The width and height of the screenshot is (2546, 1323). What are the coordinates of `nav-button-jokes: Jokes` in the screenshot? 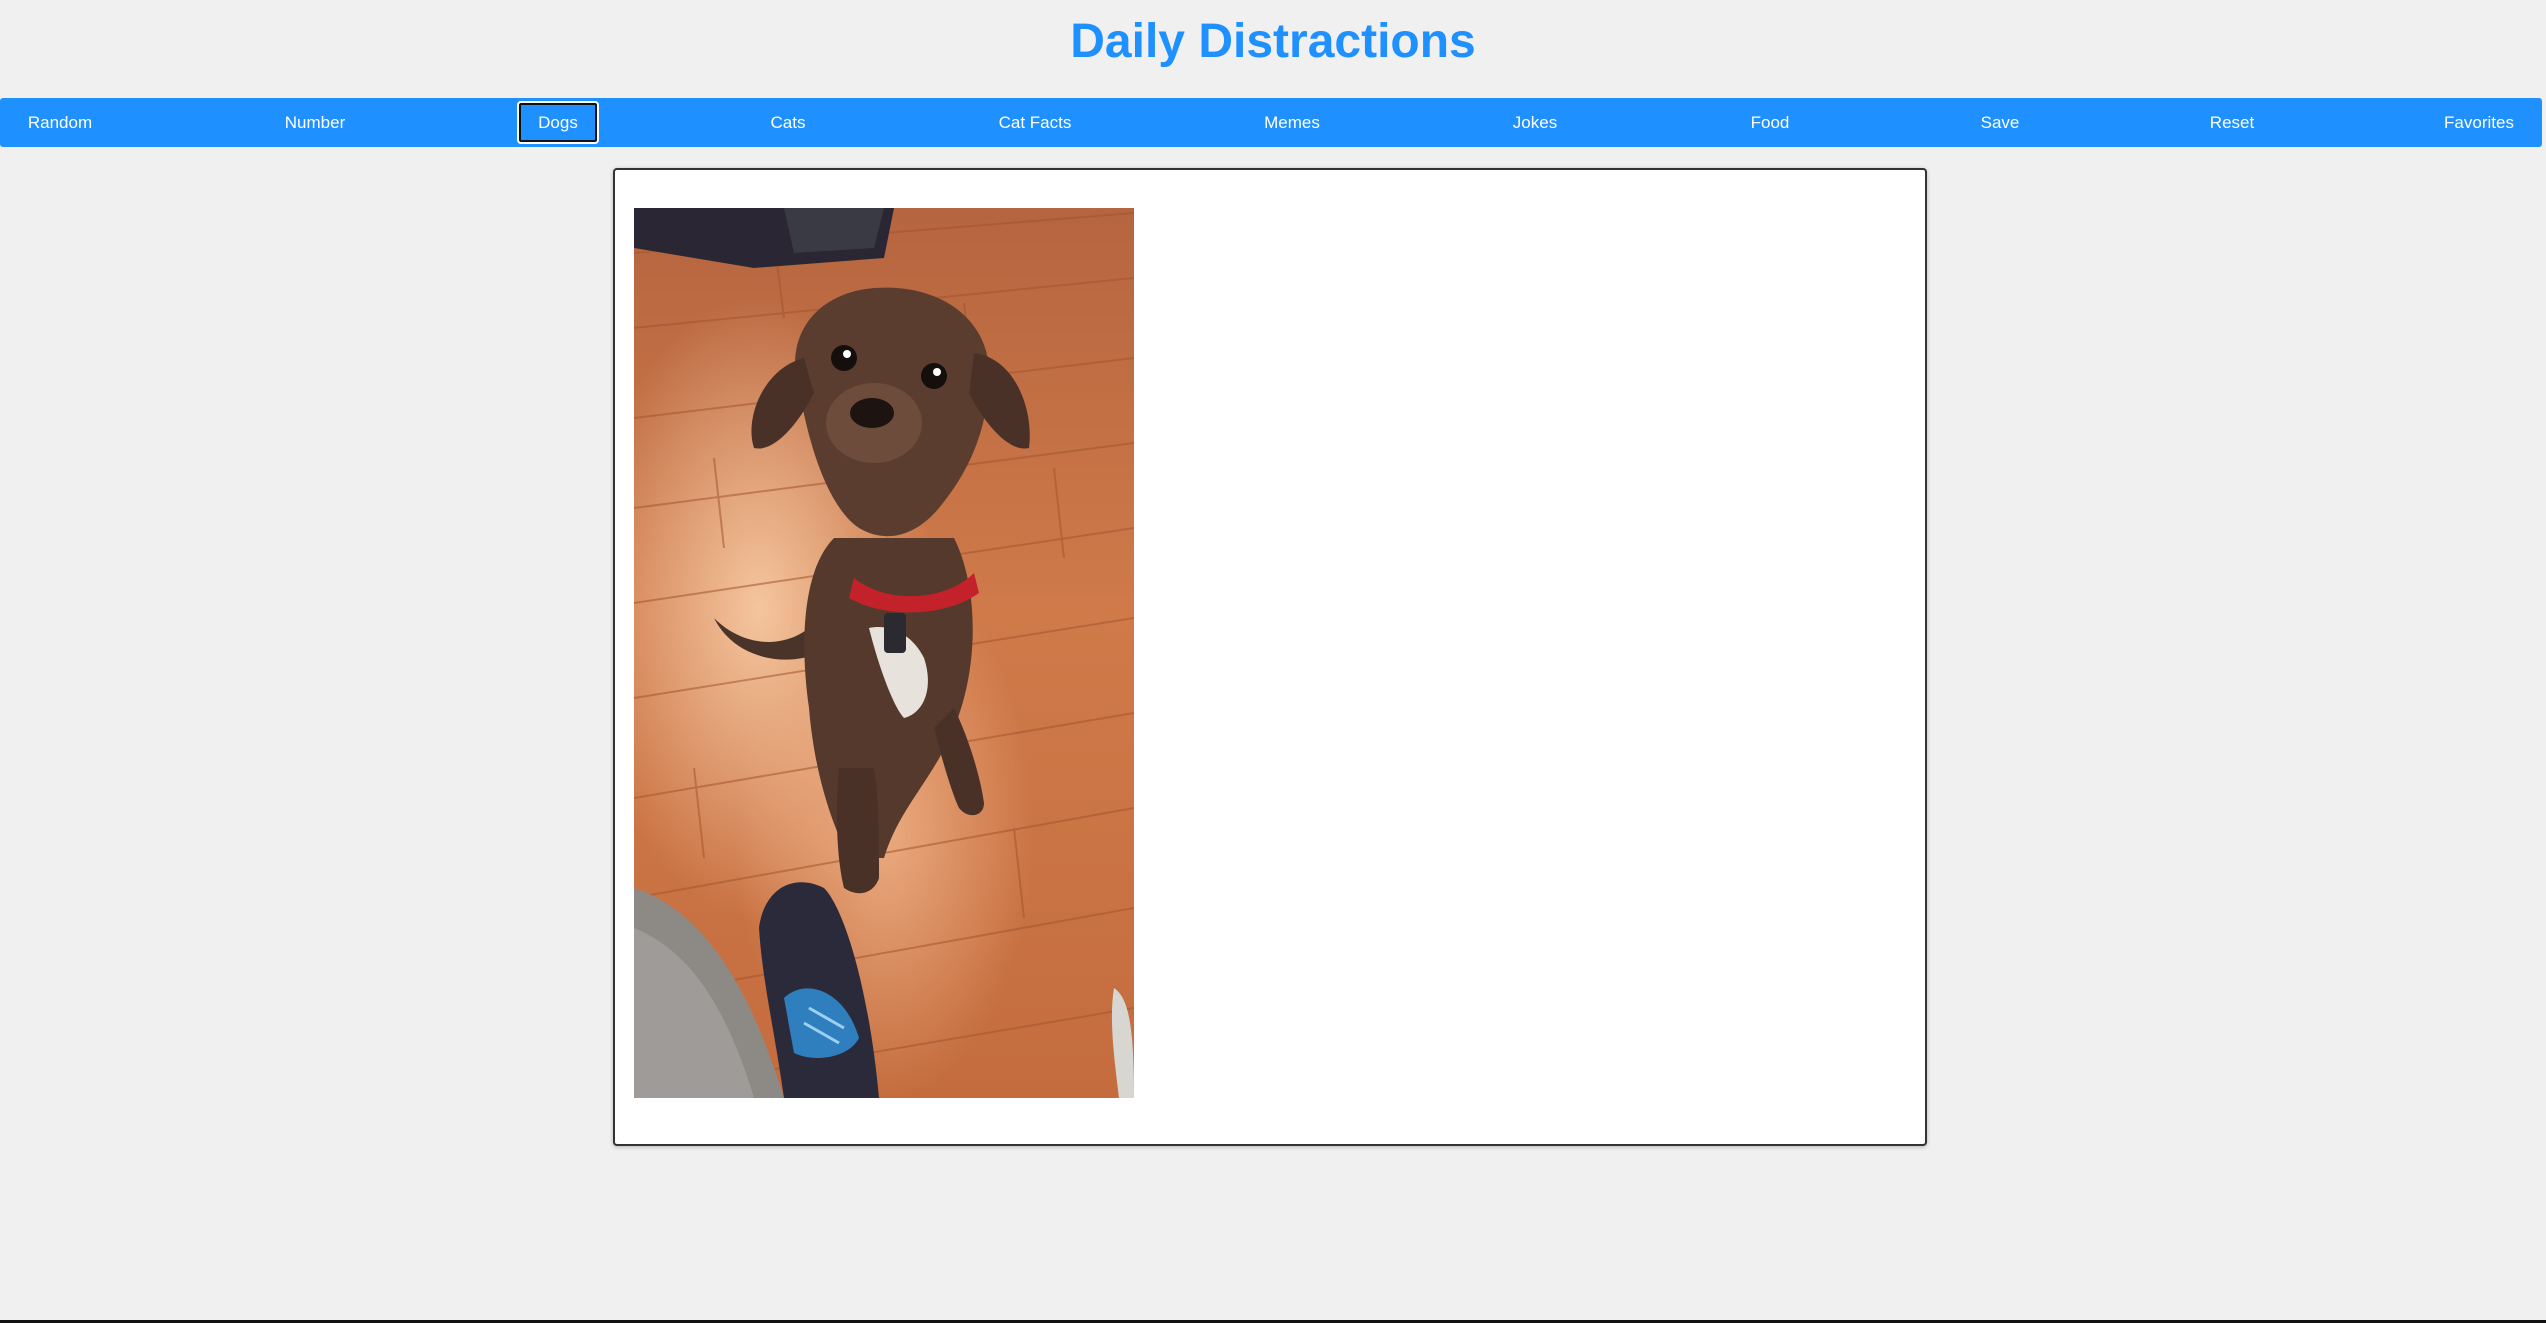 It's located at (1535, 122).